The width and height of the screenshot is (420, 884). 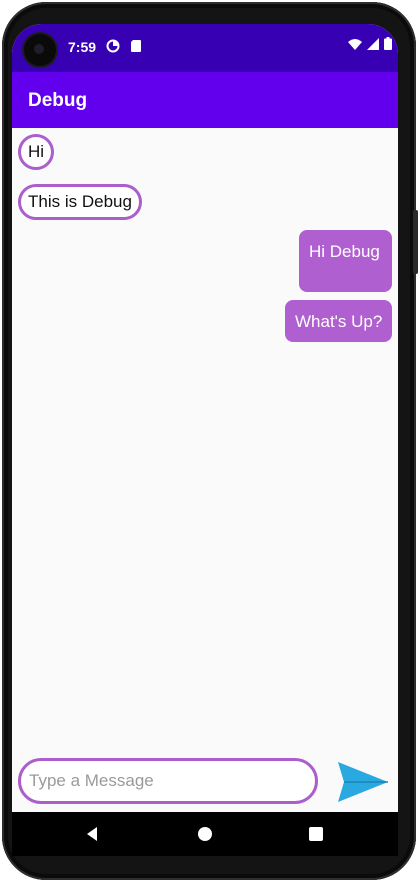 I want to click on app-bar: Debug, so click(x=205, y=100).